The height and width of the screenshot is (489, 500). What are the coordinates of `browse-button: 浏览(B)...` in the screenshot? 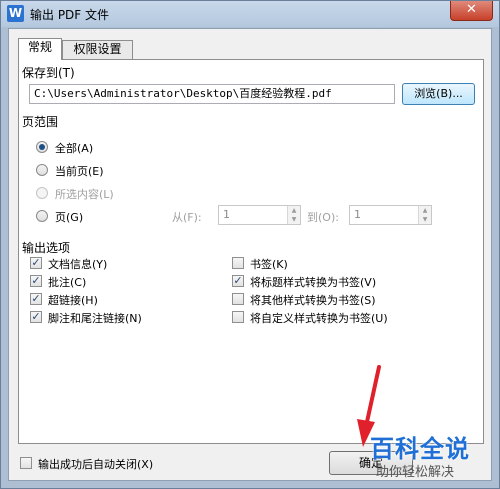 It's located at (438, 94).